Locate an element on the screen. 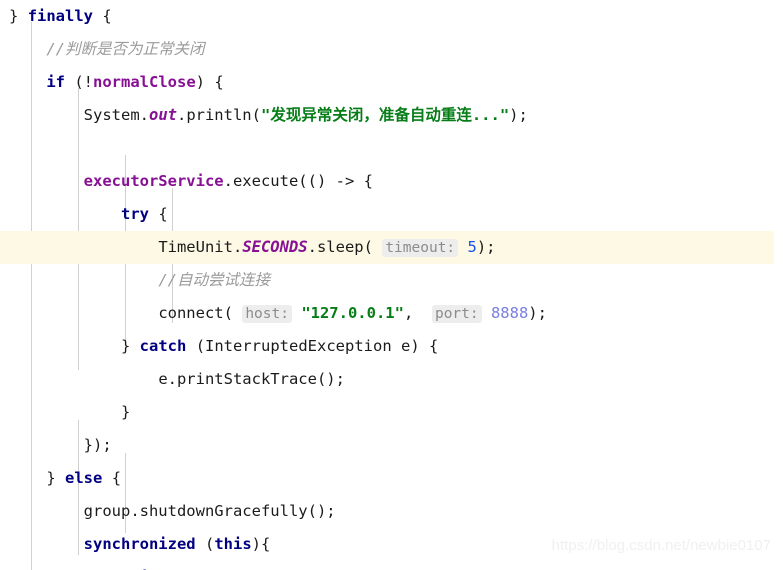  number-sleep-seconds: 5 is located at coordinates (472, 247).